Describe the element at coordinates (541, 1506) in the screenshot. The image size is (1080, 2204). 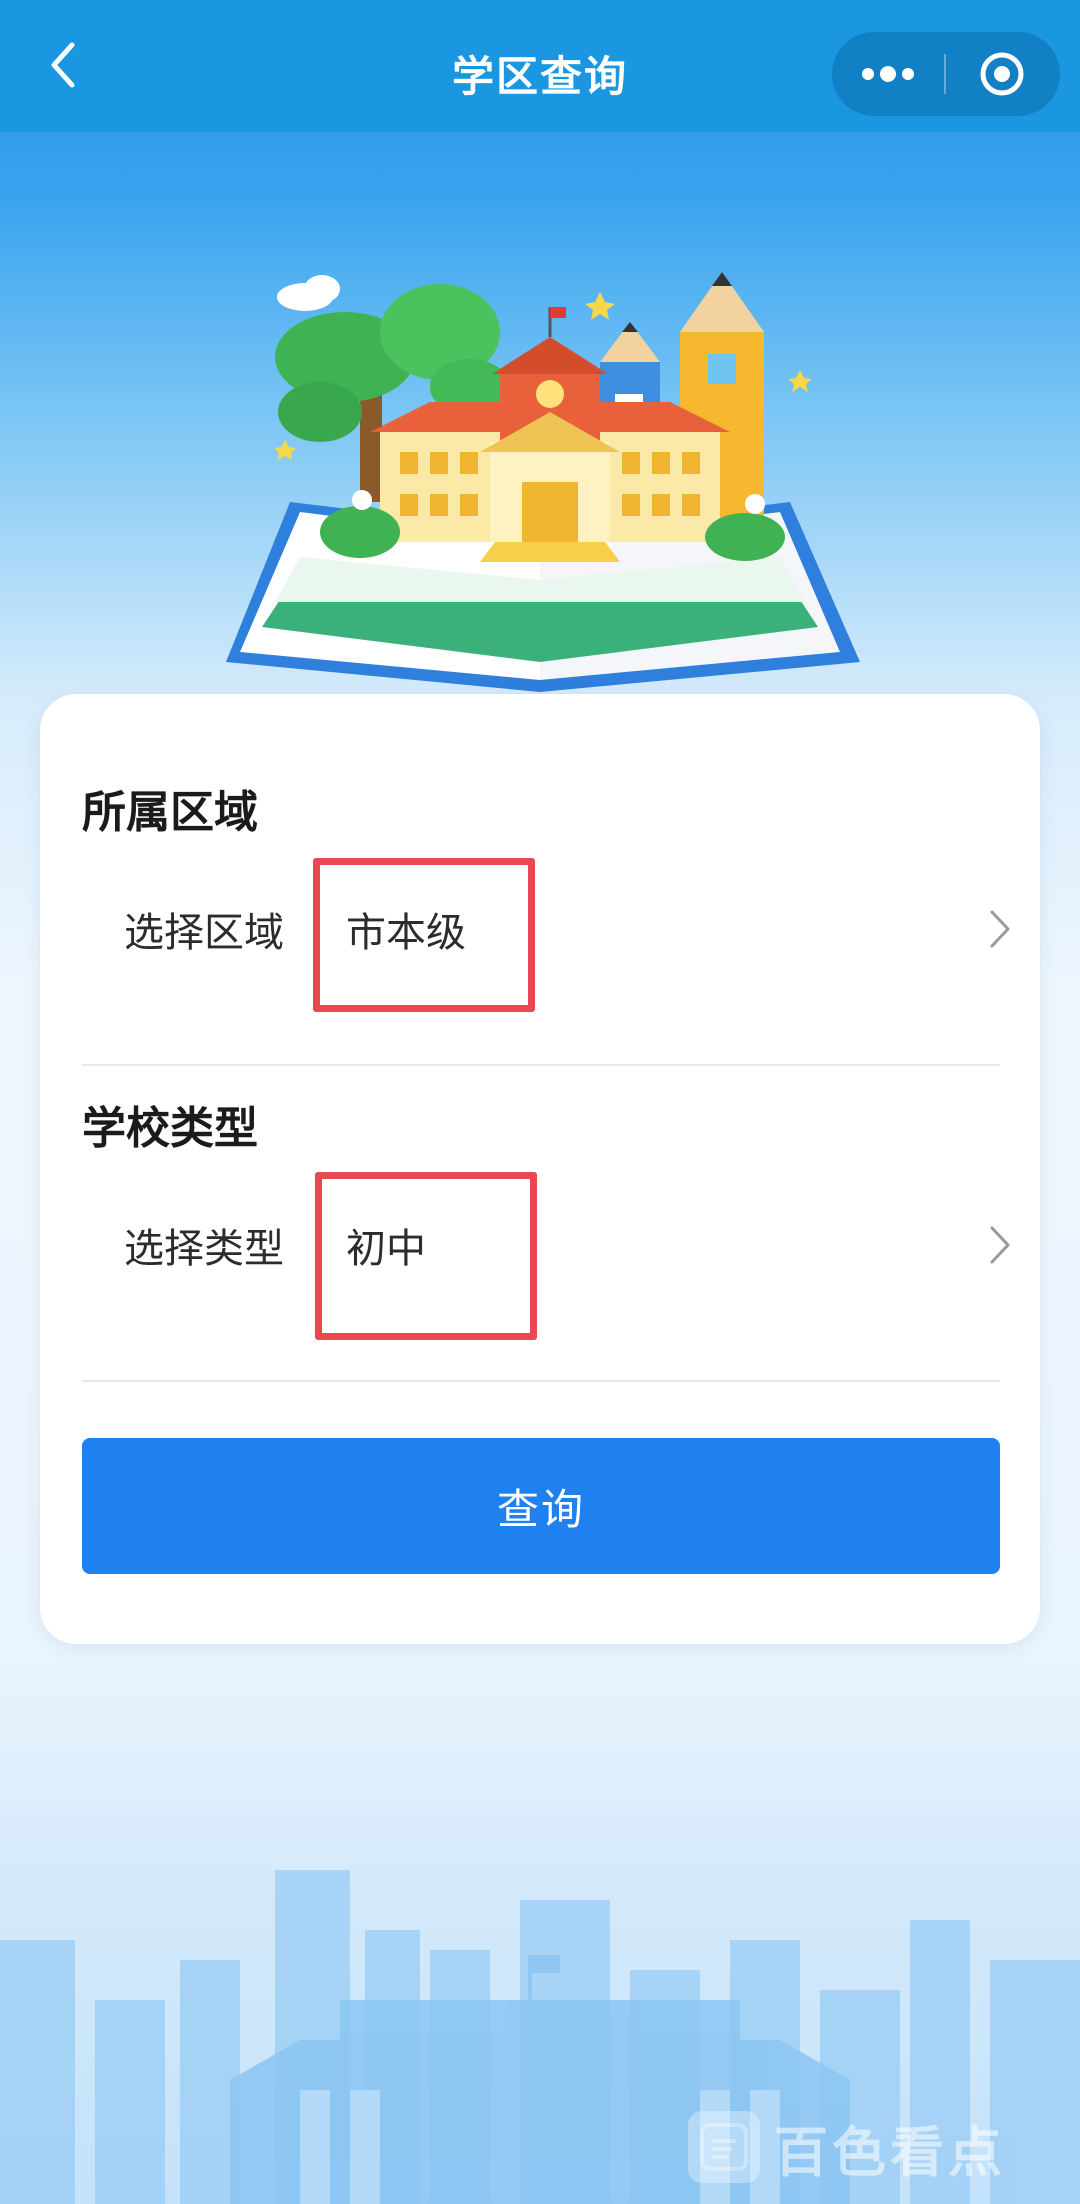
I see `query-button: 查询` at that location.